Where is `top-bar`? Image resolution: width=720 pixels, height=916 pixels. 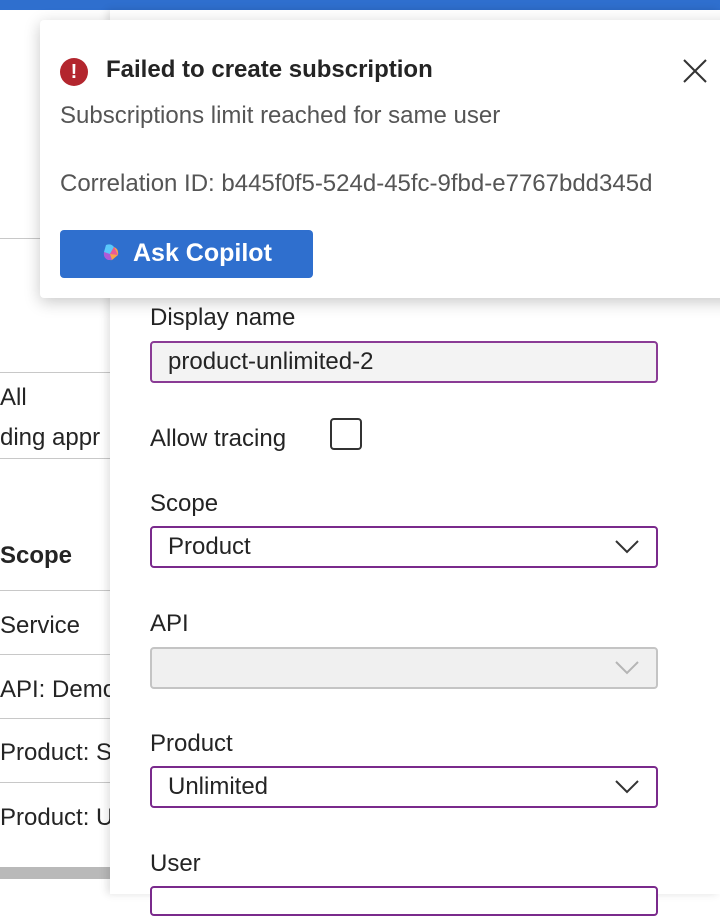 top-bar is located at coordinates (360, 5).